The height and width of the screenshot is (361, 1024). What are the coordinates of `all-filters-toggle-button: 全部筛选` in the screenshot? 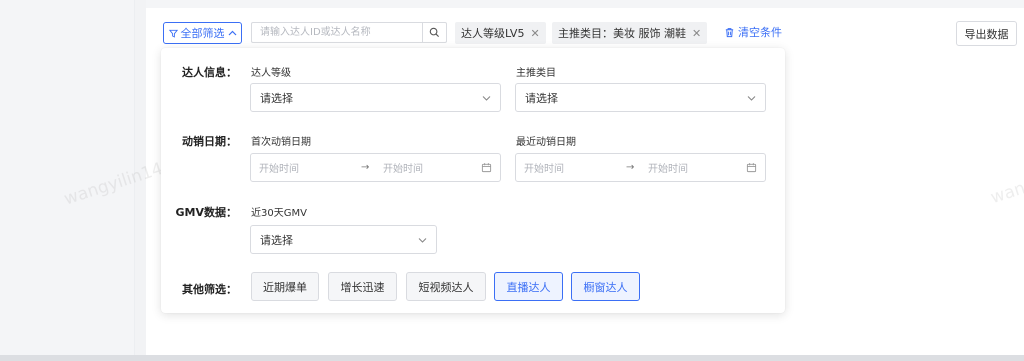 It's located at (202, 33).